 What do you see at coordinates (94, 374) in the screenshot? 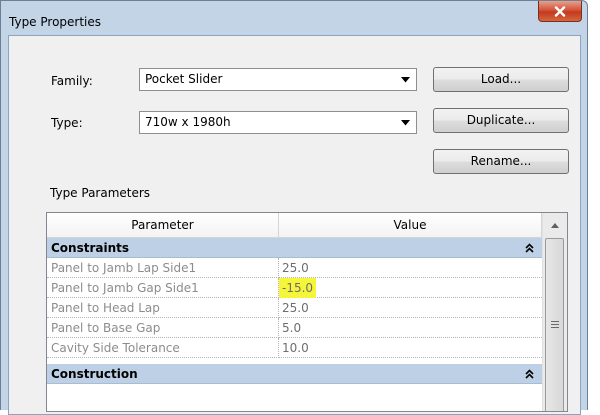
I see `group-label: Construction` at bounding box center [94, 374].